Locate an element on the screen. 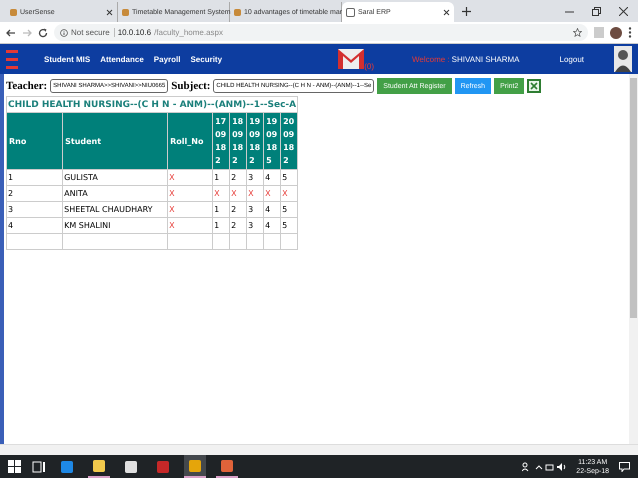 Image resolution: width=638 pixels, height=478 pixels. column-header: 17 09 18 2 is located at coordinates (221, 141).